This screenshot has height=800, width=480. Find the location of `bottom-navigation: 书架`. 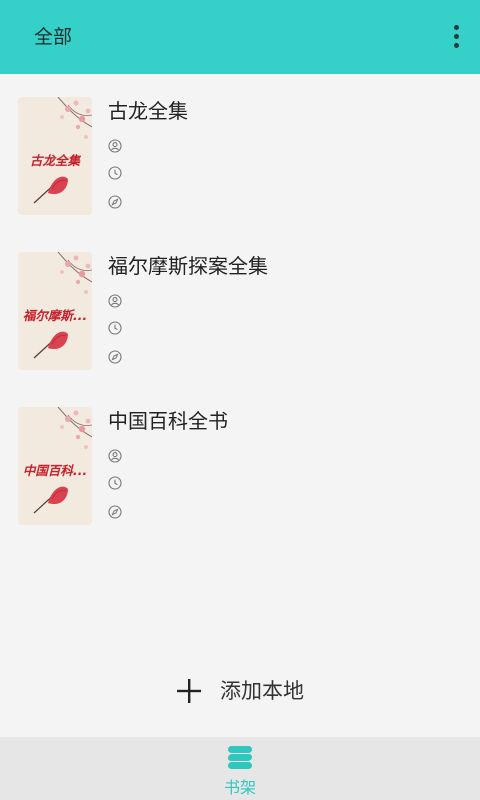

bottom-navigation: 书架 is located at coordinates (240, 768).